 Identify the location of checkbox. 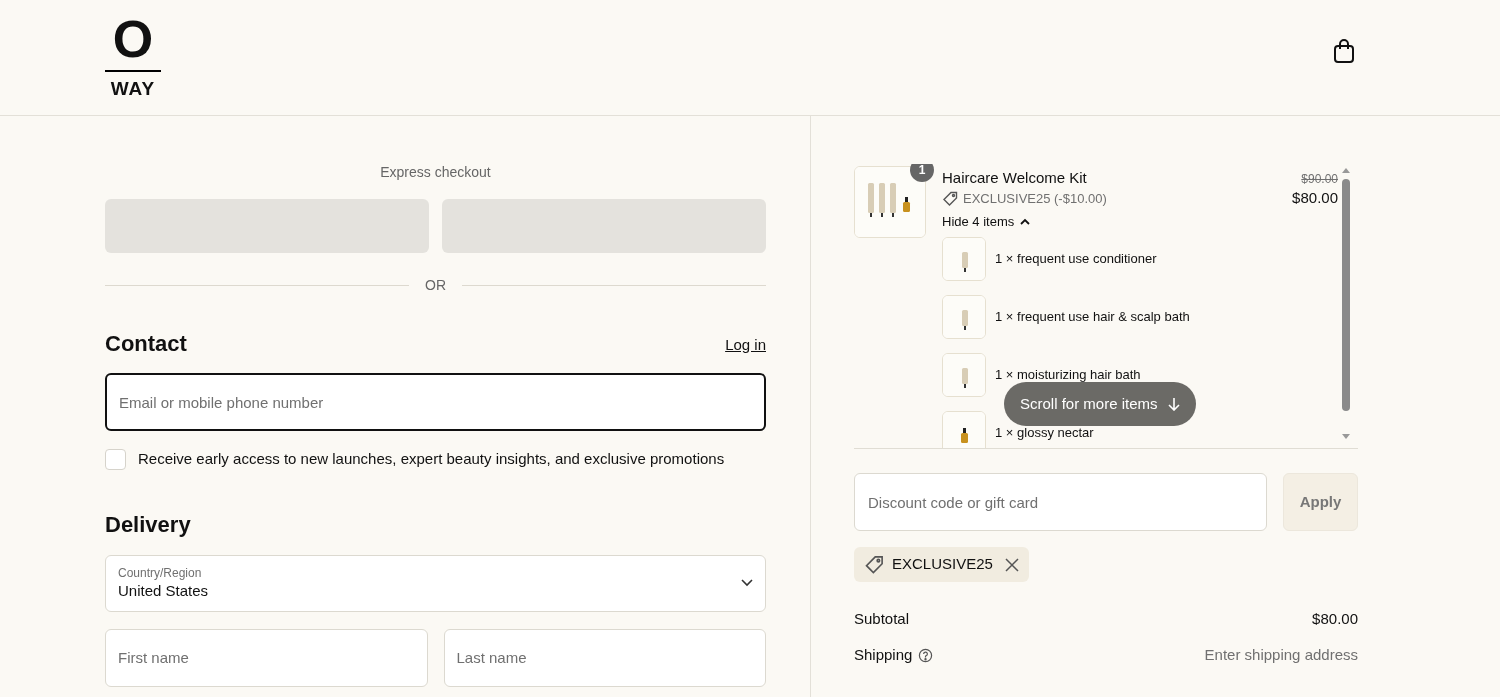
(115, 459).